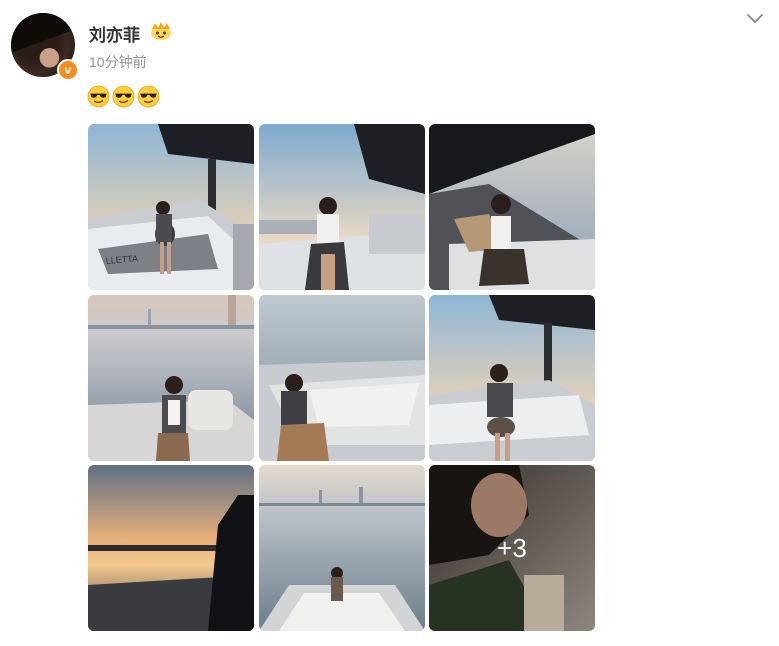  Describe the element at coordinates (114, 33) in the screenshot. I see `author-name: 刘亦菲` at that location.